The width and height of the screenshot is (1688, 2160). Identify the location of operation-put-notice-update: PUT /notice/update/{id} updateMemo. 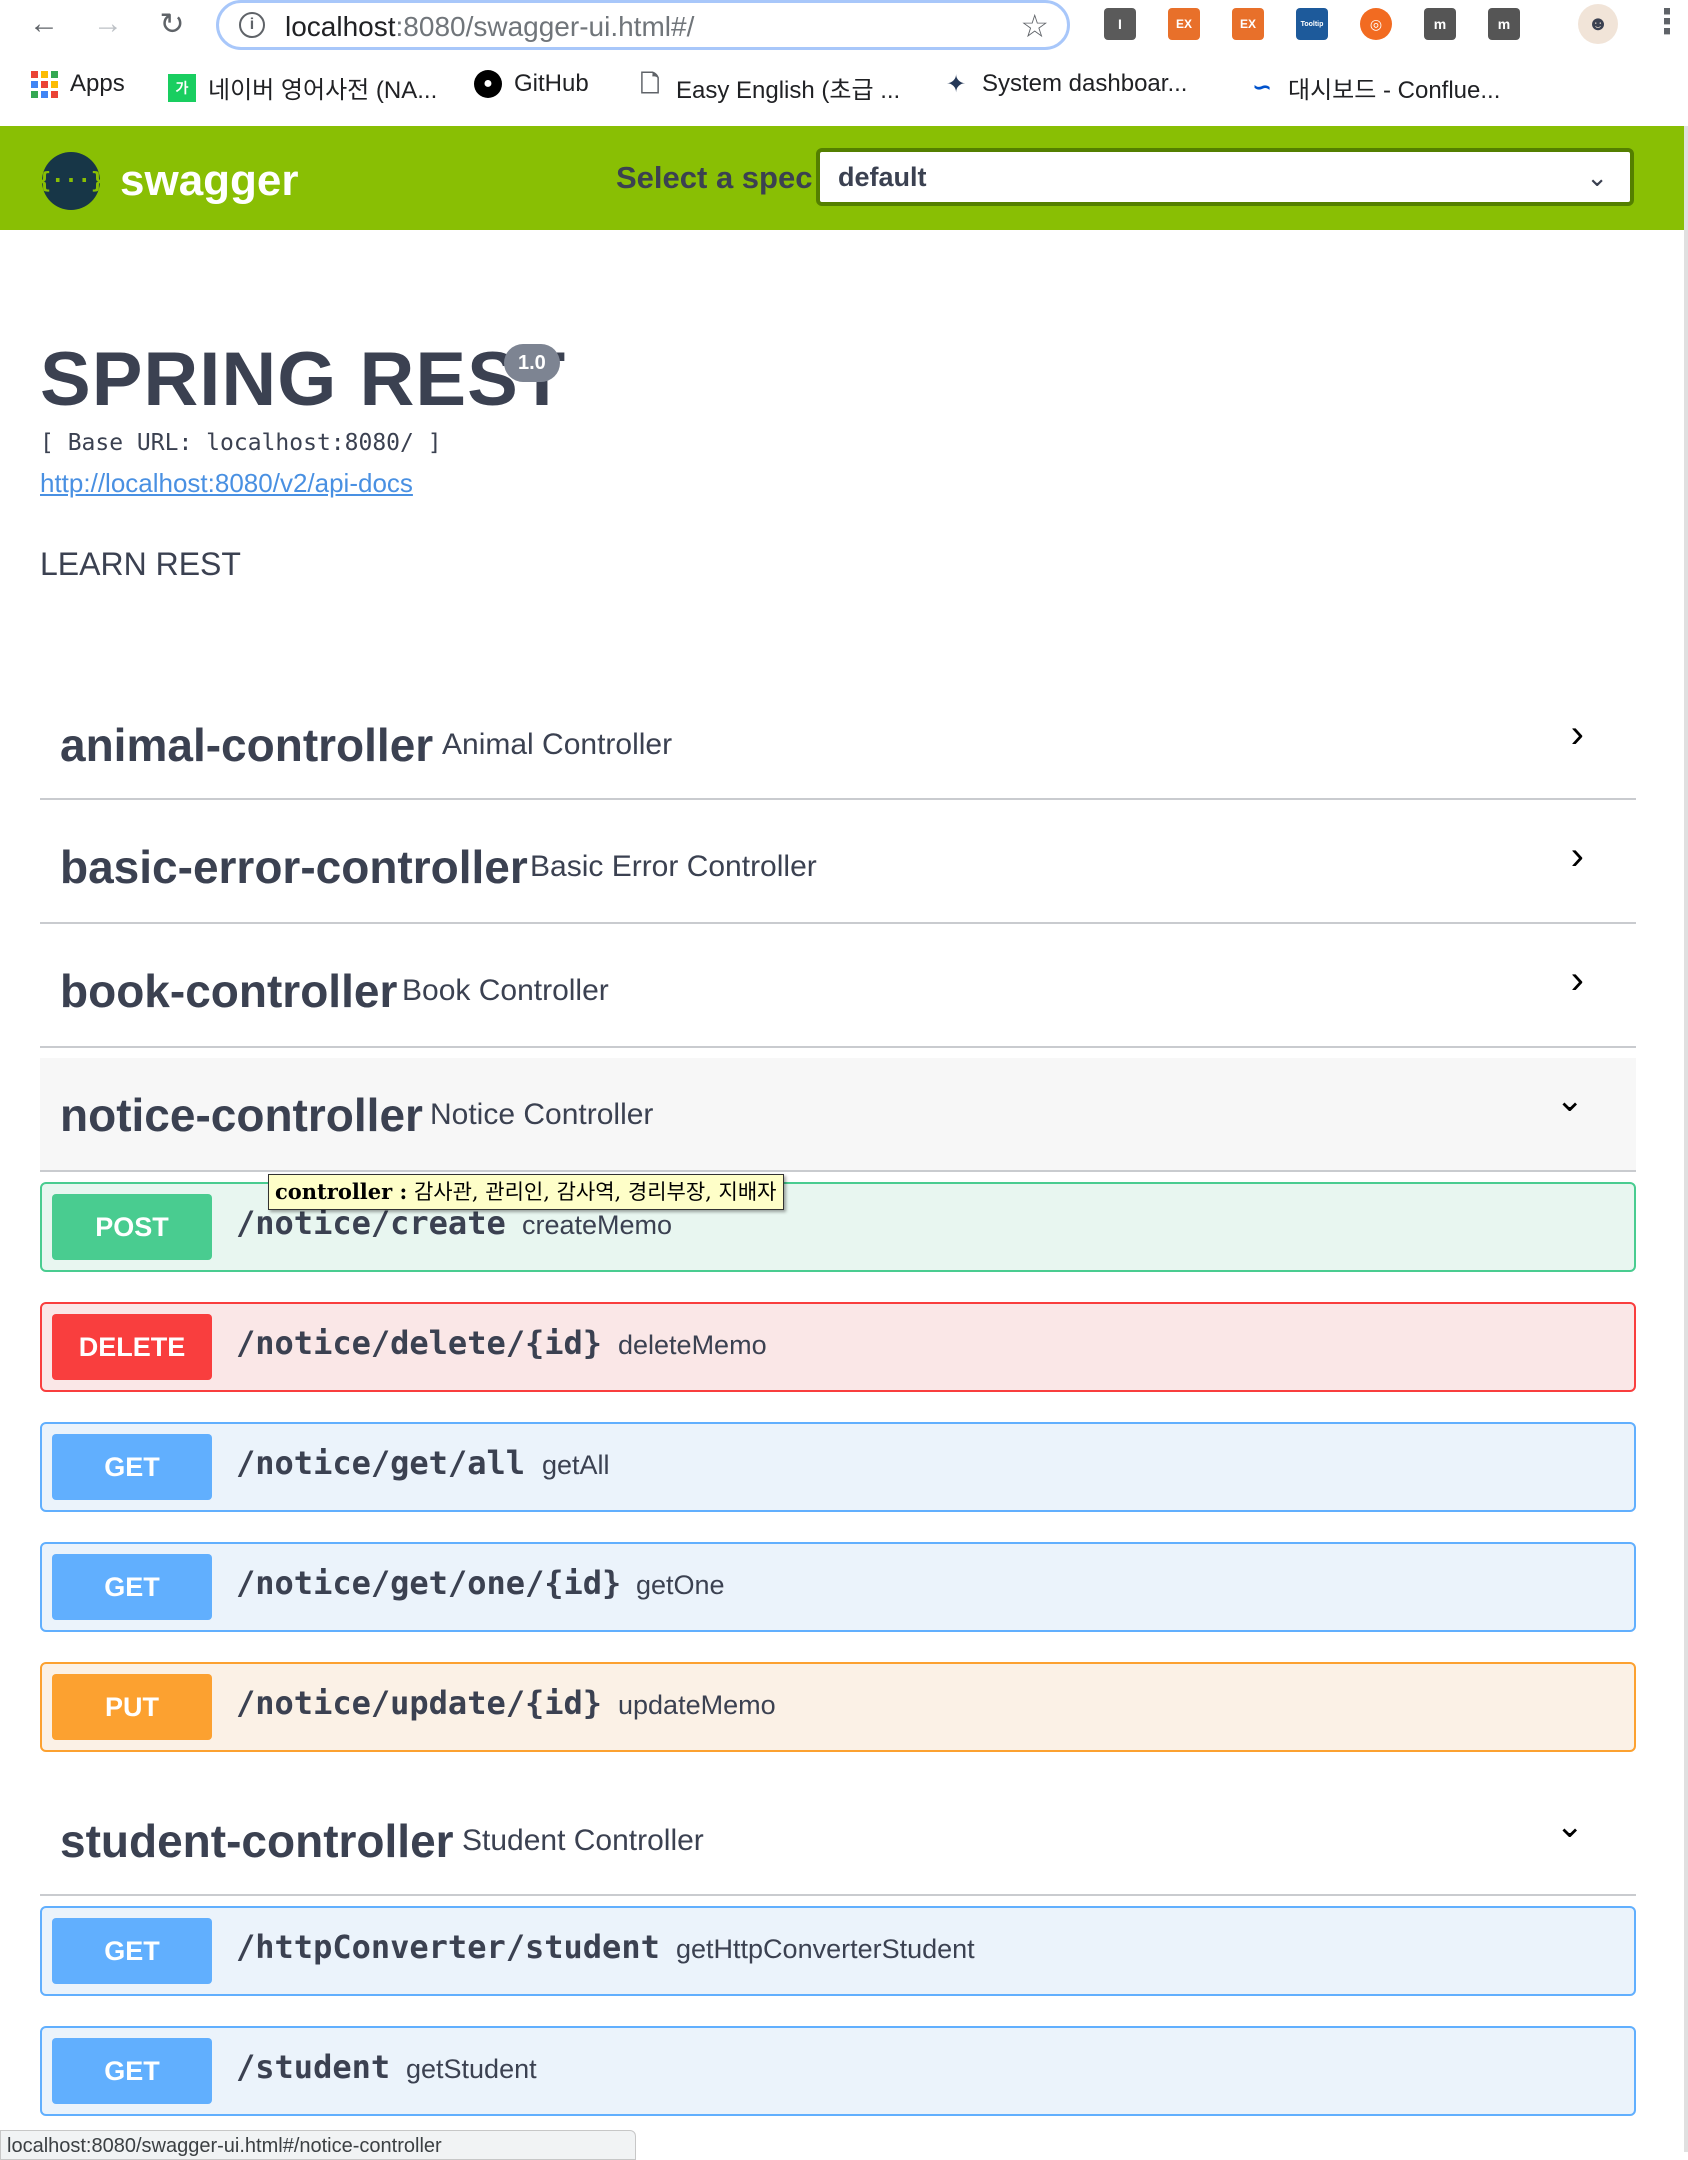
(838, 1707).